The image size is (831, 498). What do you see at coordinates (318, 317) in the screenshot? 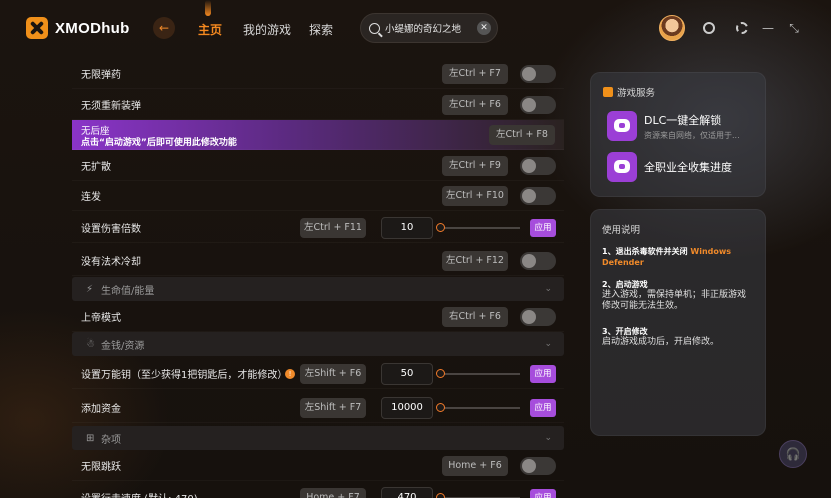
I see `cheat-row: 上帝模式 右Ctrl + F6` at bounding box center [318, 317].